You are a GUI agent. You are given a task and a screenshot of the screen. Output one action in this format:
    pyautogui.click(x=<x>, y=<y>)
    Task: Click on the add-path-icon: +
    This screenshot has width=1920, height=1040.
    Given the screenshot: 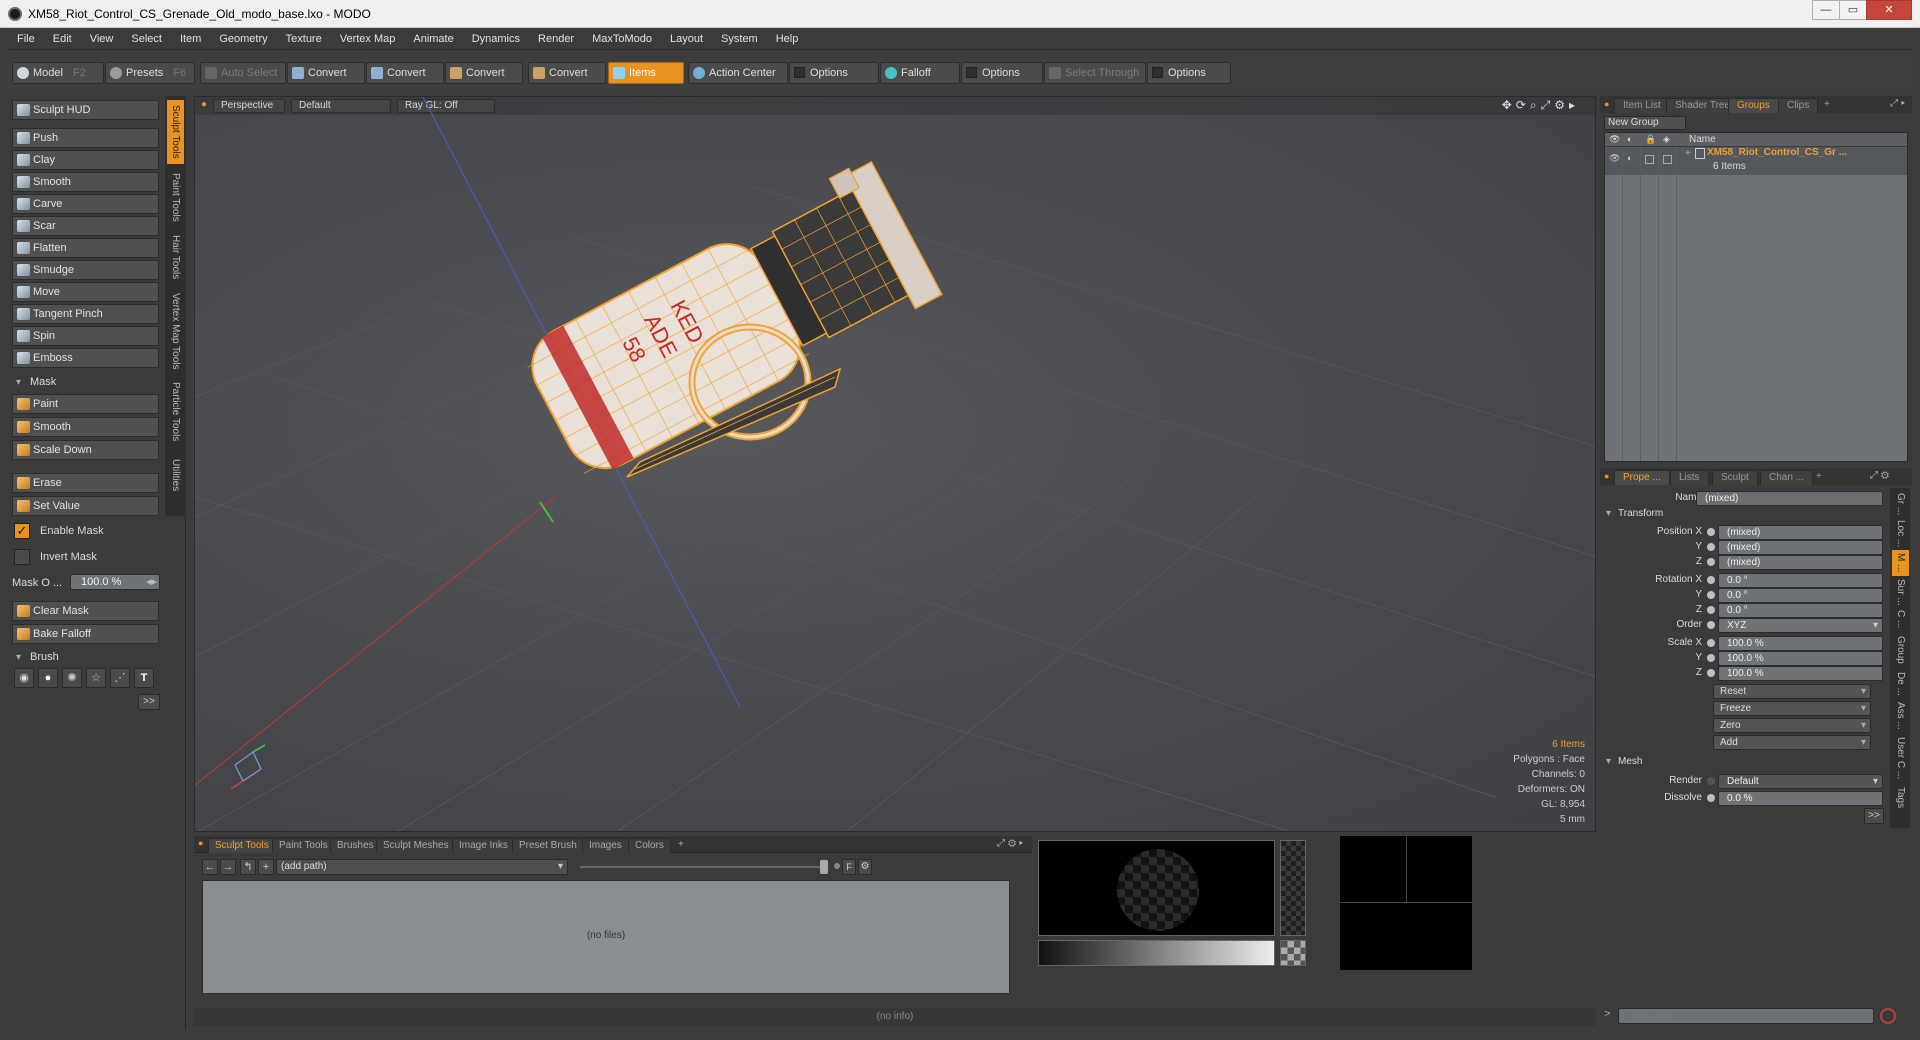 What is the action you would take?
    pyautogui.click(x=266, y=867)
    